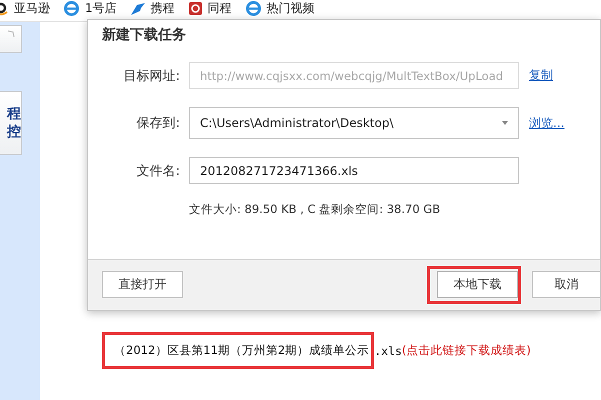 The width and height of the screenshot is (601, 400). I want to click on field-label: 文件名:, so click(158, 171).